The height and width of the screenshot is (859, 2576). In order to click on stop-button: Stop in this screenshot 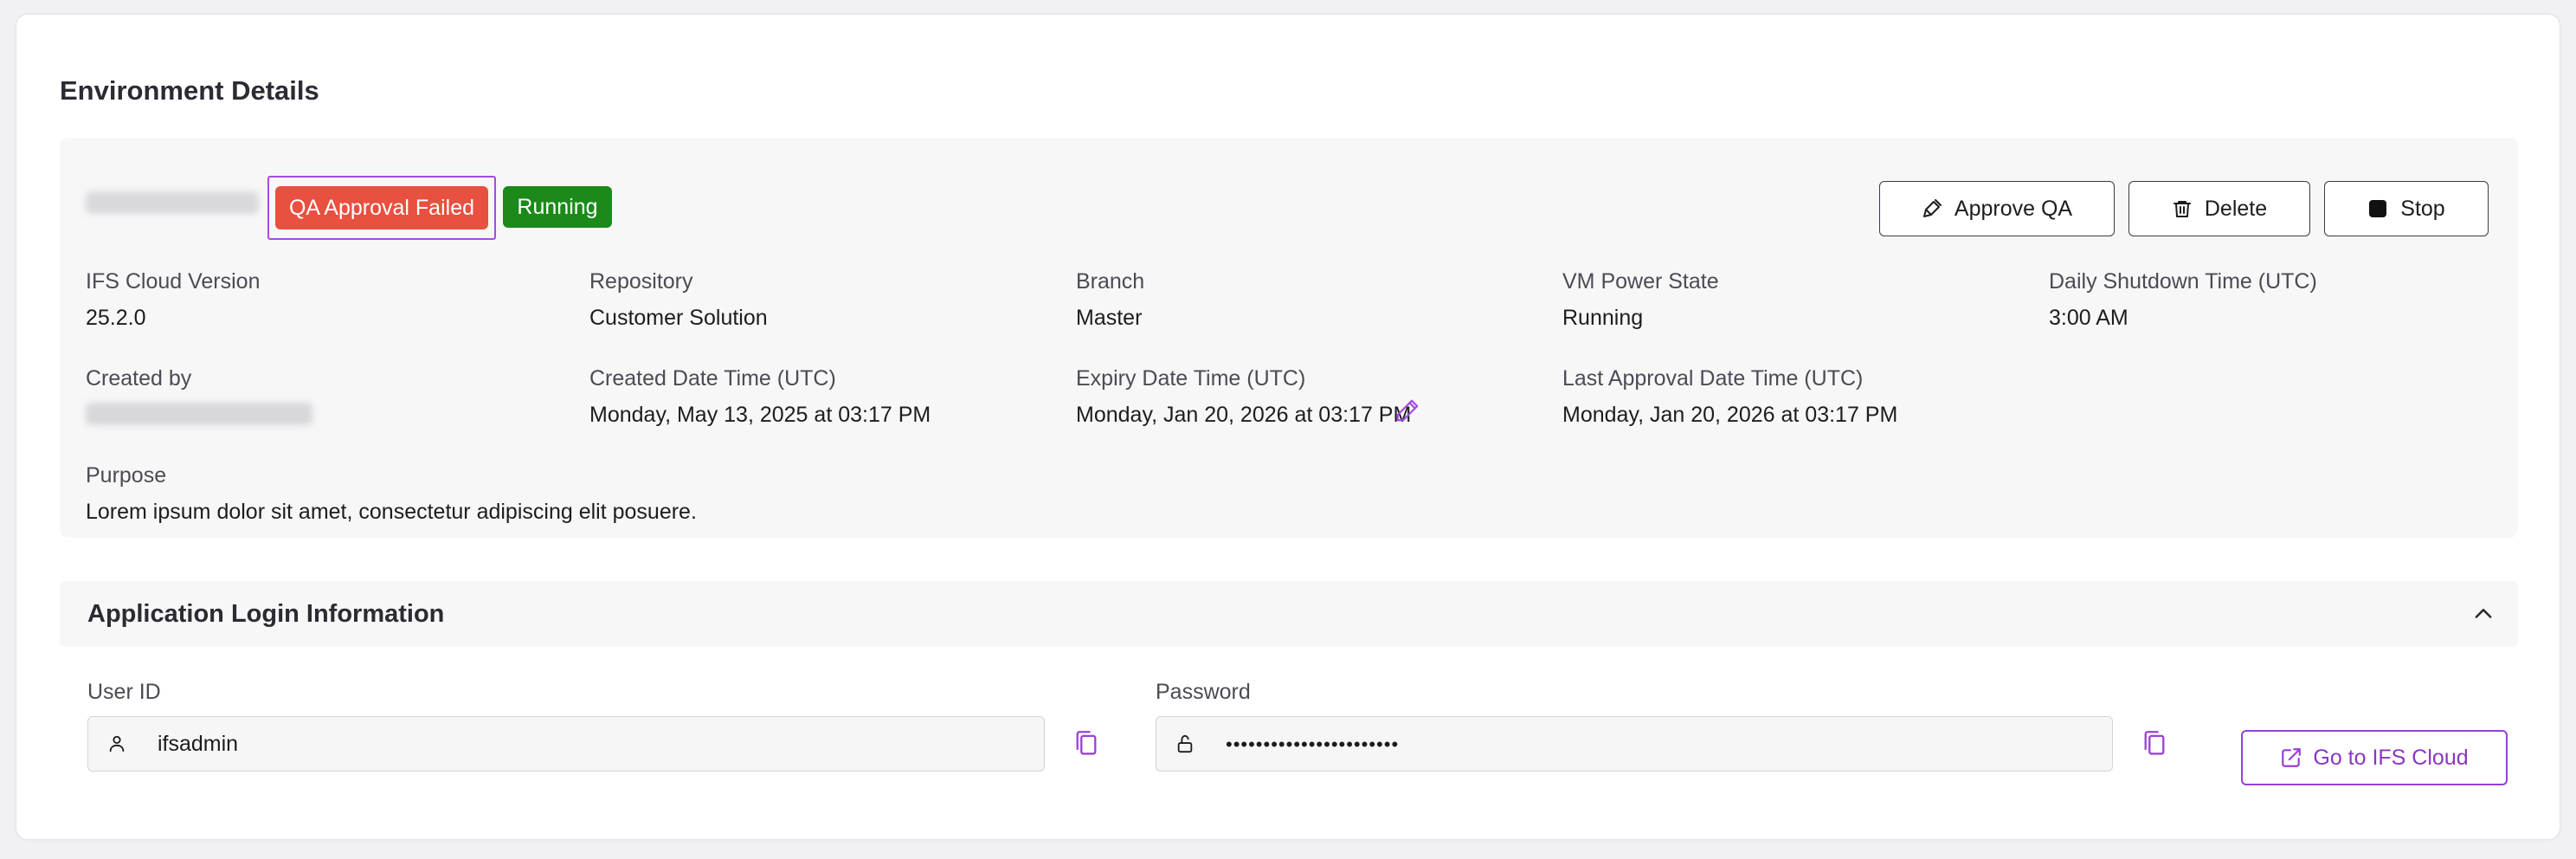, I will do `click(2406, 209)`.